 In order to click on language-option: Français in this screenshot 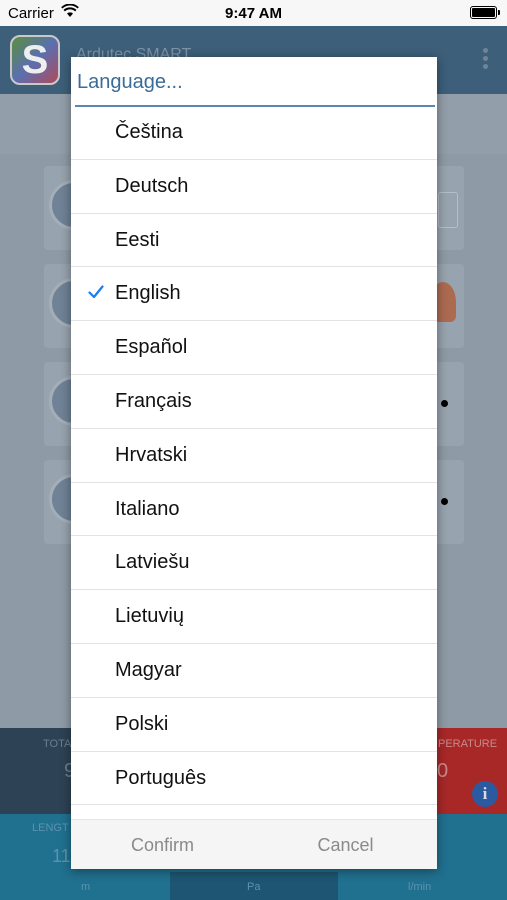, I will do `click(254, 402)`.